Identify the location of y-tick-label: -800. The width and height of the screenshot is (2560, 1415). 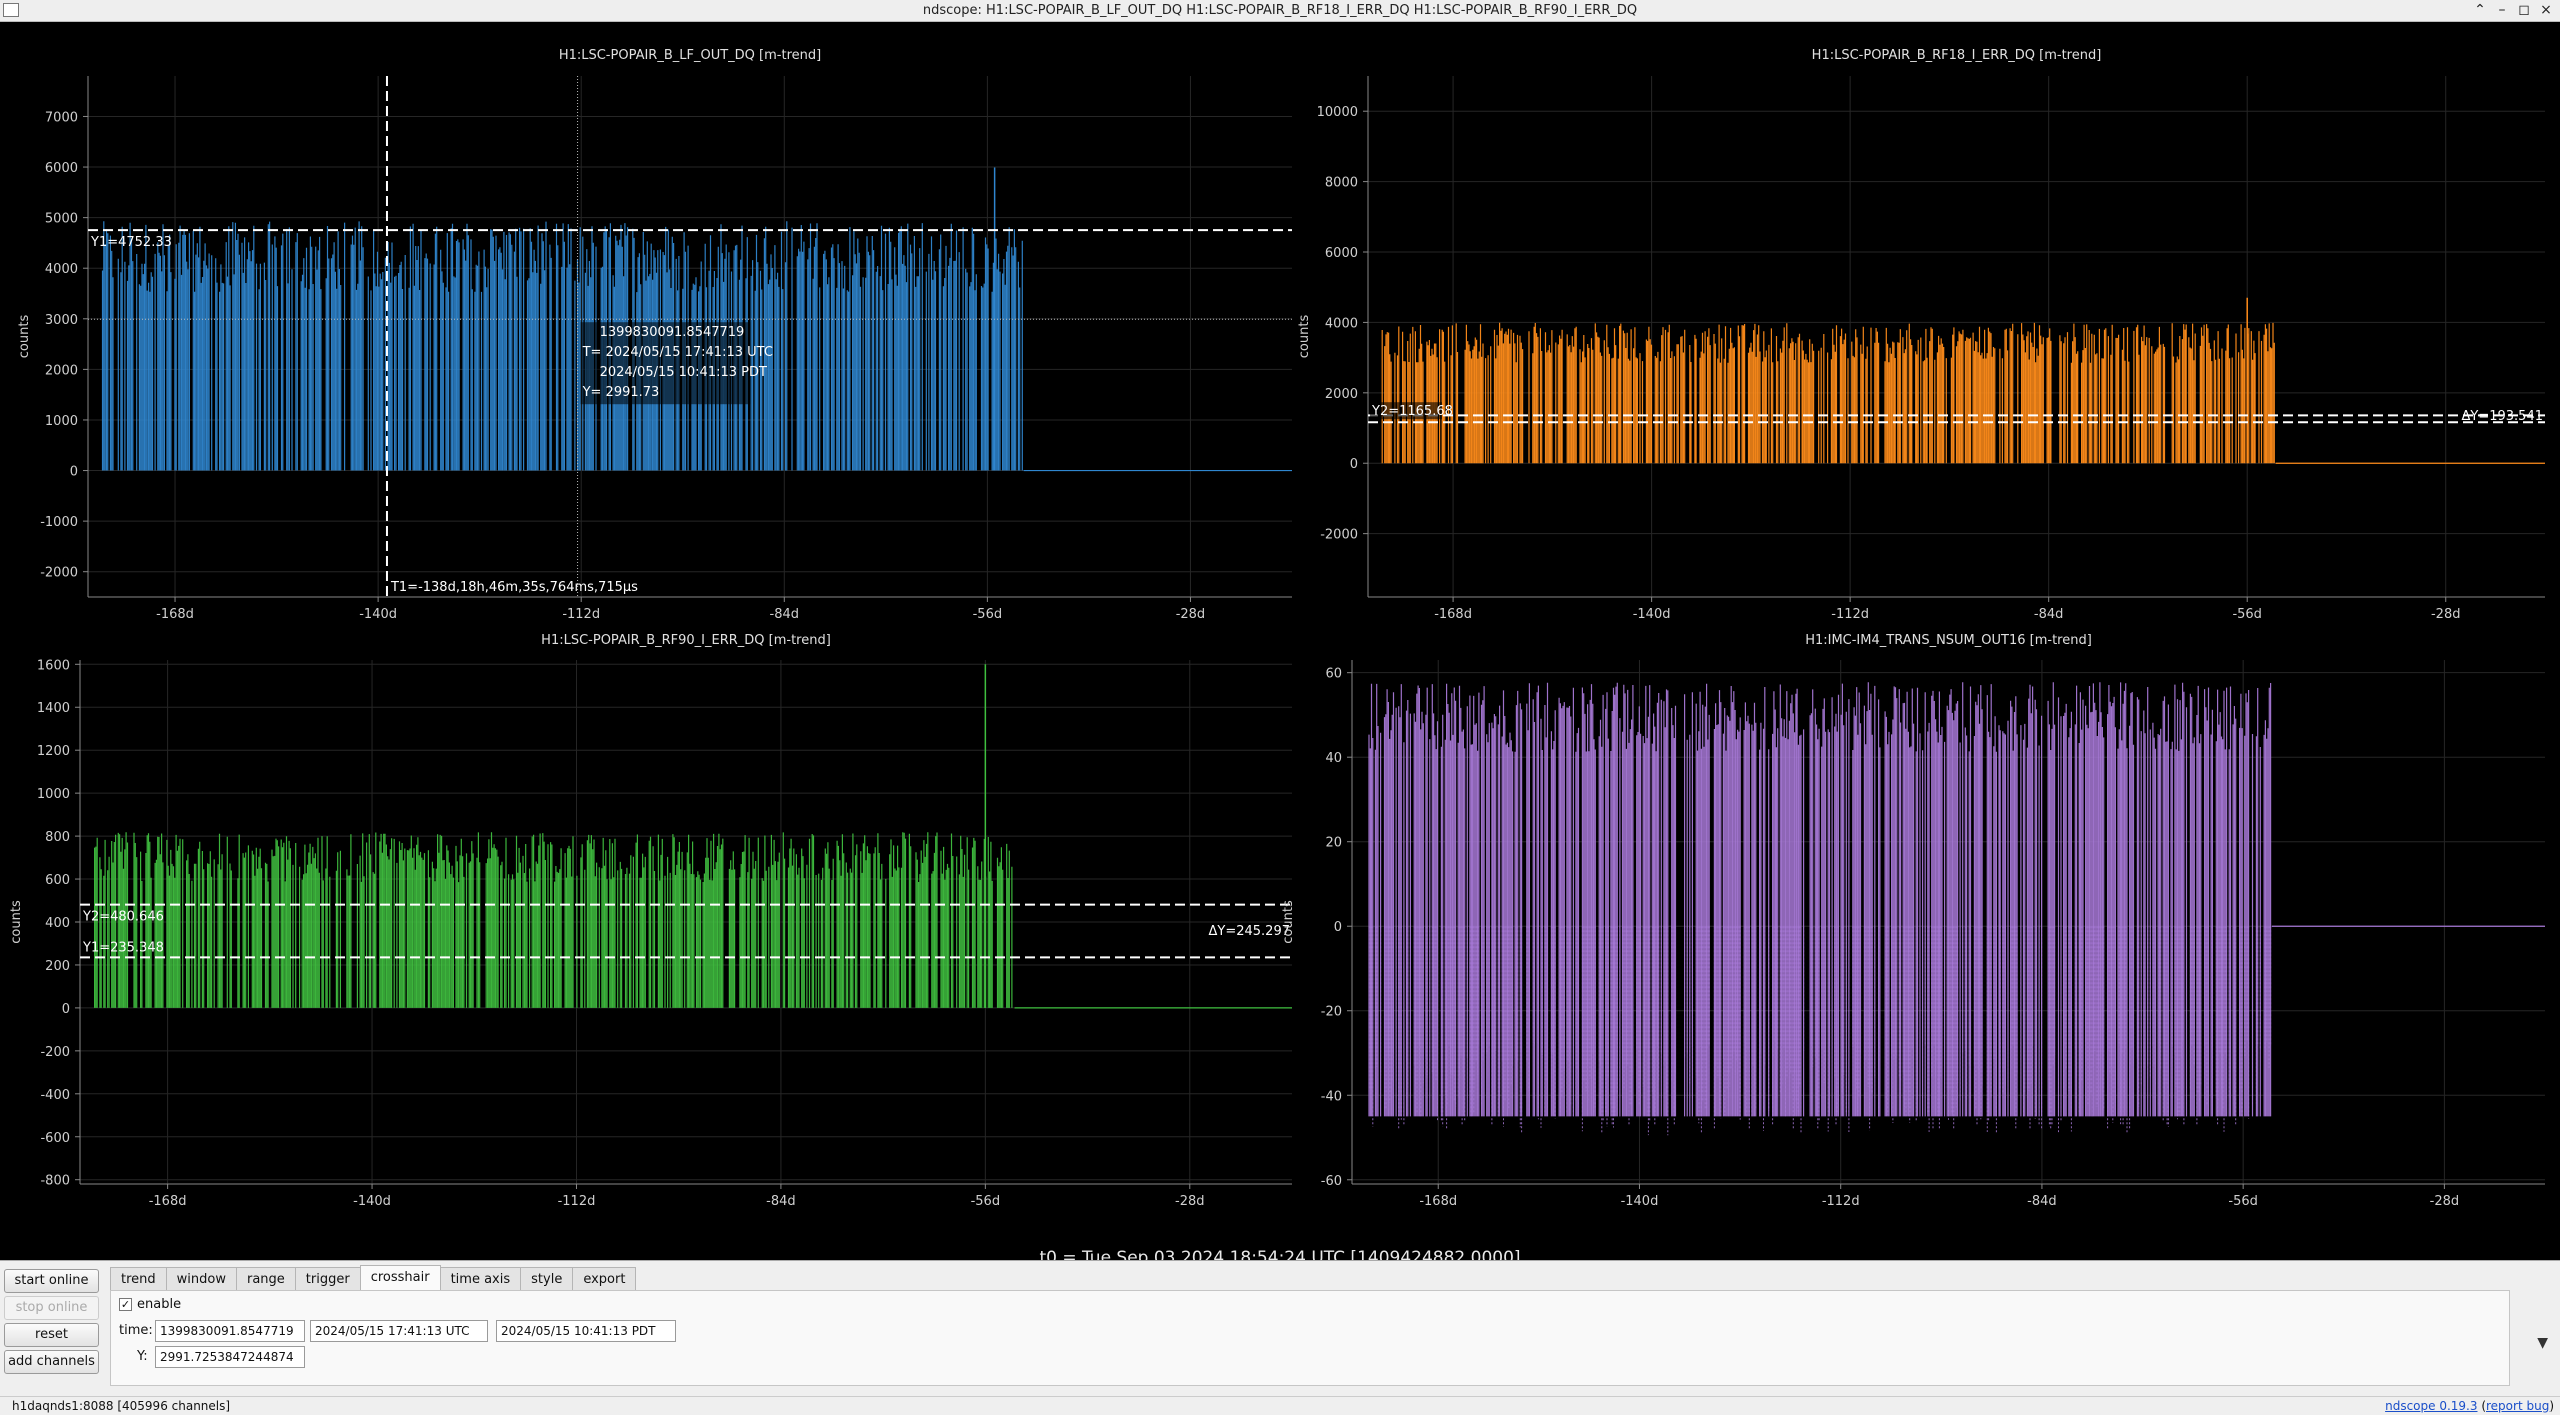
(55, 1181).